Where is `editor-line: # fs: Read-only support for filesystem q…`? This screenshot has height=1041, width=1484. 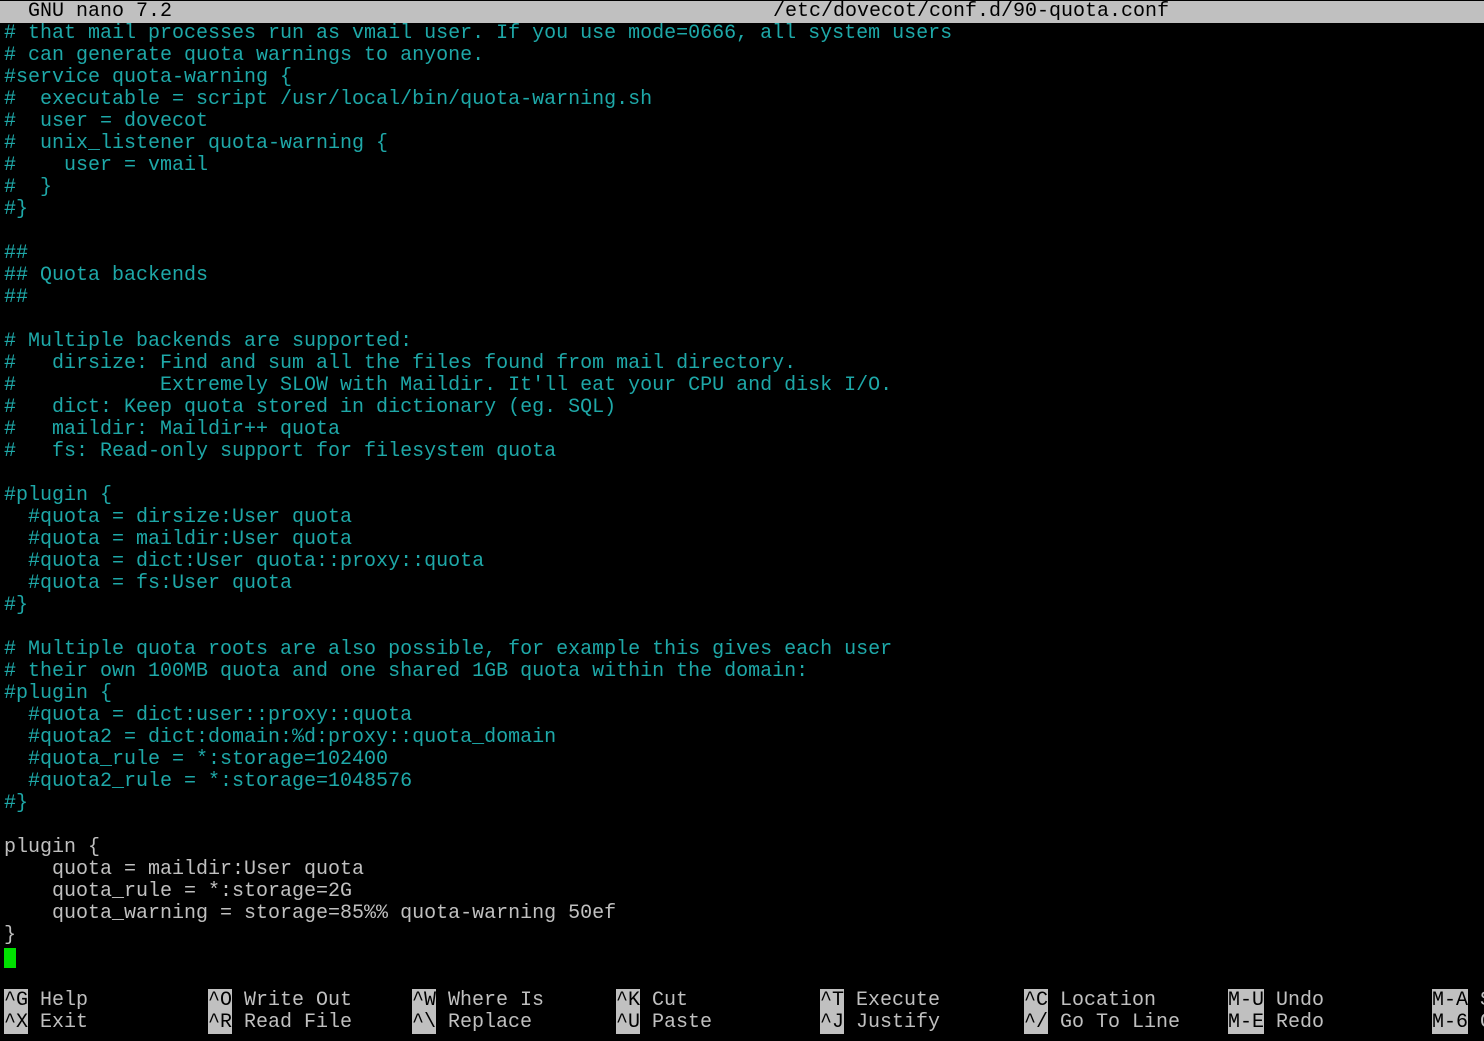
editor-line: # fs: Read-only support for filesystem q… is located at coordinates (744, 452).